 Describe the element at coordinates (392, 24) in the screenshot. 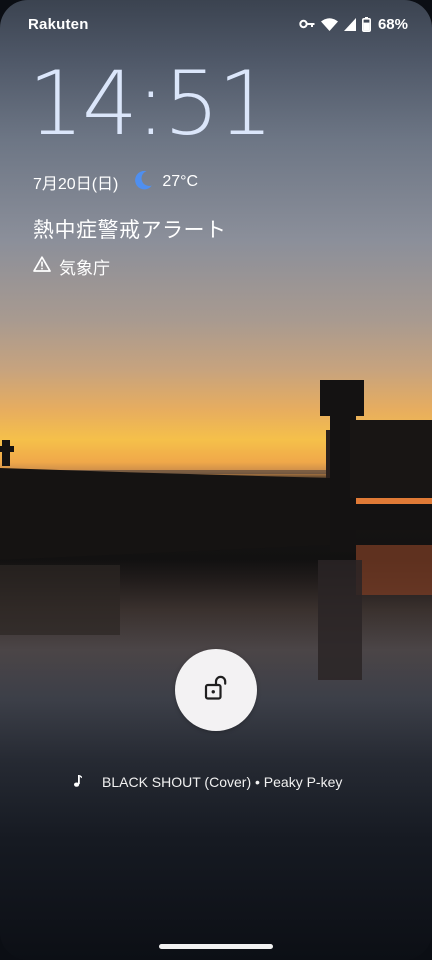

I see `battery-percentage: 68%` at that location.